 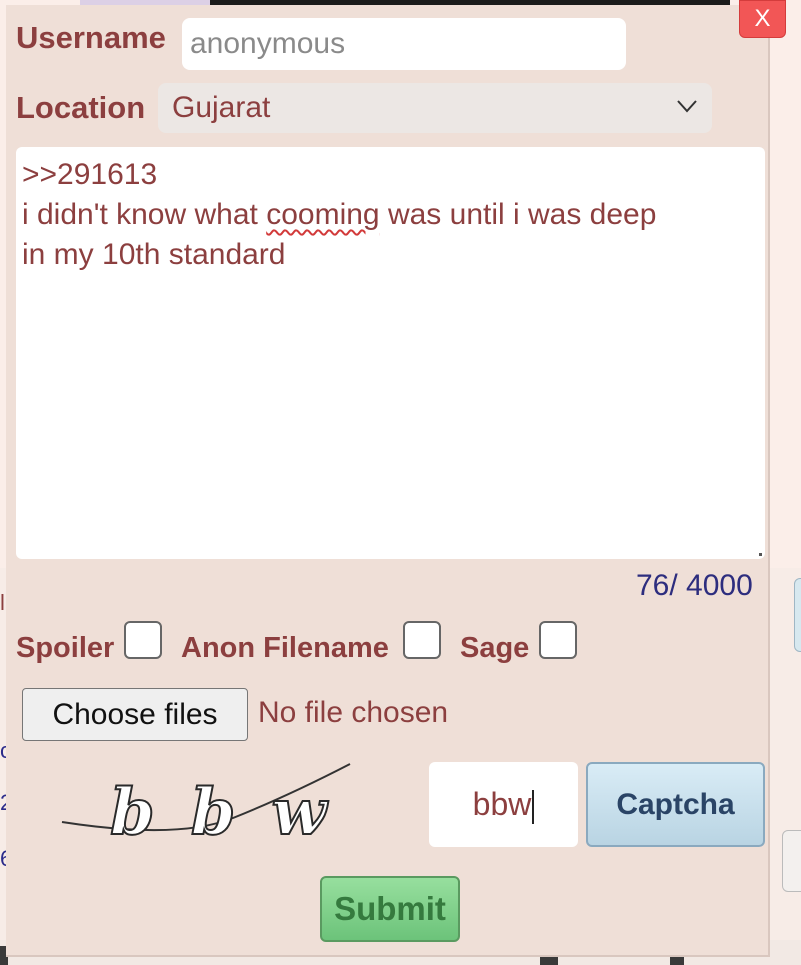 What do you see at coordinates (422, 640) in the screenshot?
I see `anon-filename-checkbox` at bounding box center [422, 640].